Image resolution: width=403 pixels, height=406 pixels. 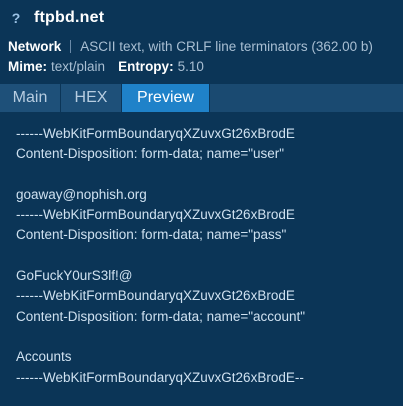 What do you see at coordinates (91, 98) in the screenshot?
I see `tab-hex: HEX` at bounding box center [91, 98].